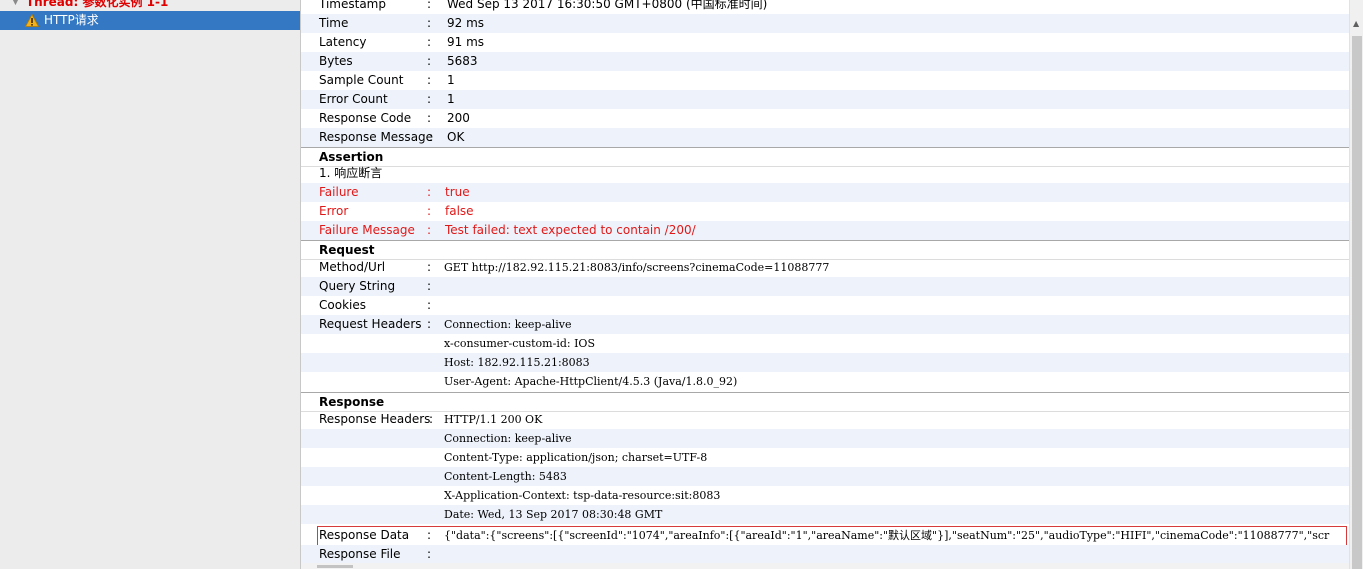 The height and width of the screenshot is (569, 1363). I want to click on assertion-section-header: Assertion, so click(825, 157).